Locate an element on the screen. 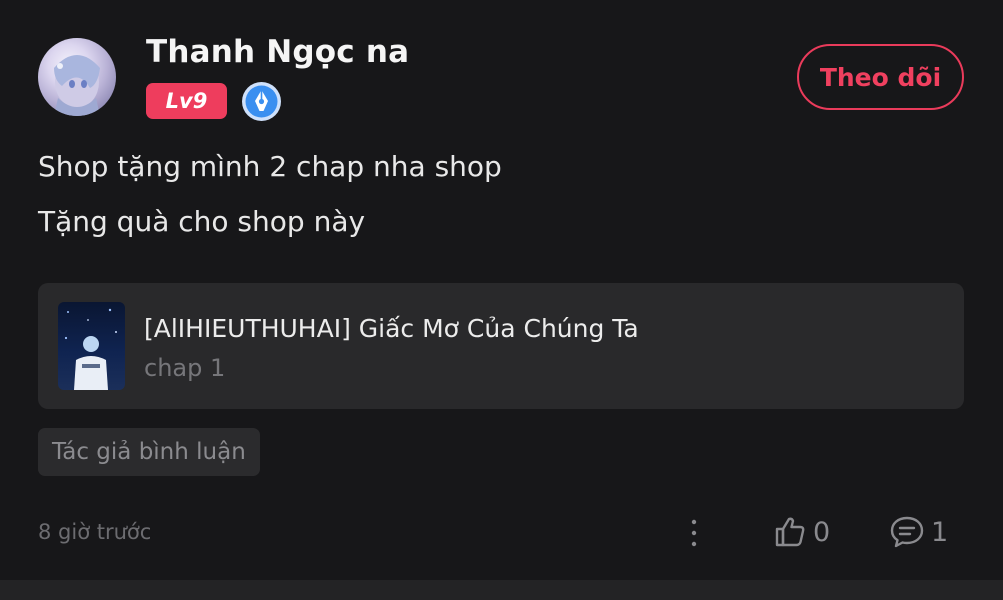 This screenshot has height=600, width=1003. comment-text-line-1: Shop tặng mình 2 chap nha shop is located at coordinates (270, 166).